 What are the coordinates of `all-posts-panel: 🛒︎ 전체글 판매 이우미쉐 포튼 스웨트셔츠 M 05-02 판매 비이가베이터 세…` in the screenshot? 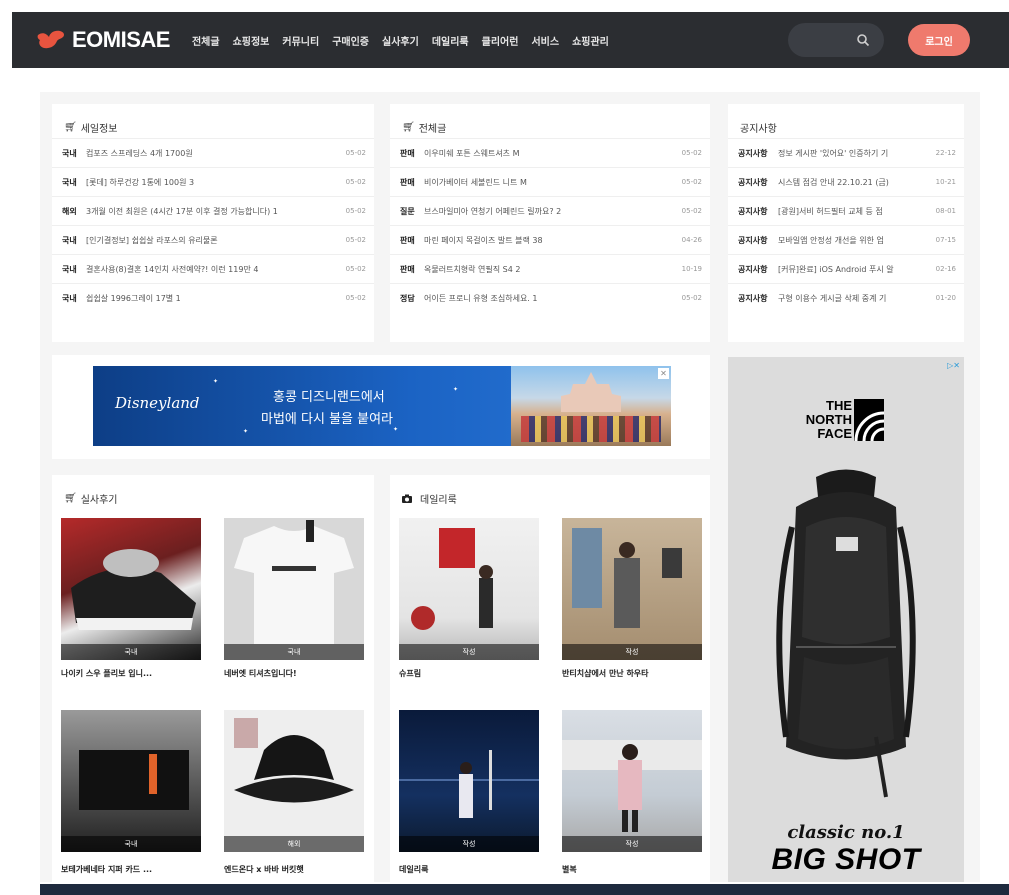 It's located at (550, 223).